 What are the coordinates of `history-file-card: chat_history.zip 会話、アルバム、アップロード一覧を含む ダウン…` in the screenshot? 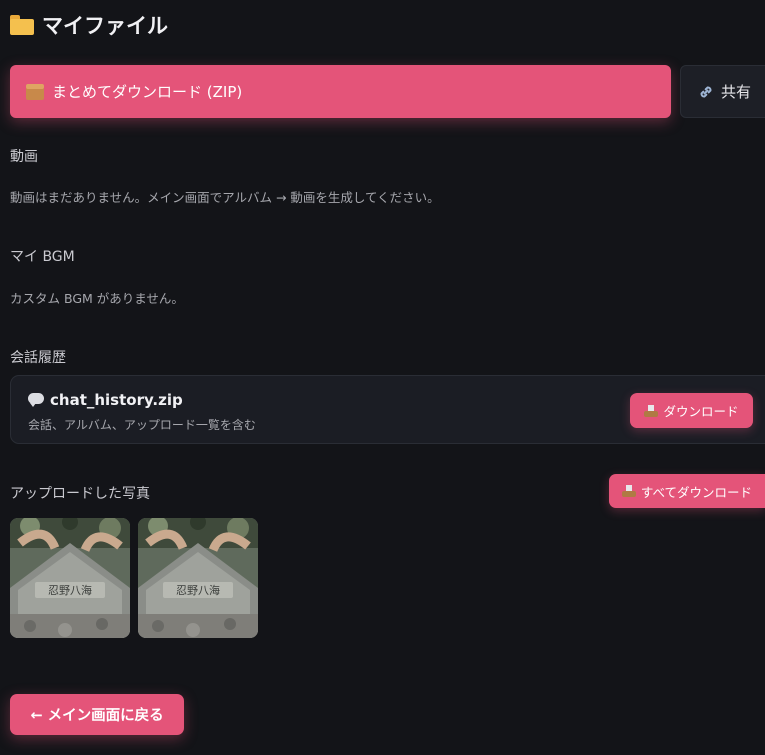 It's located at (387, 409).